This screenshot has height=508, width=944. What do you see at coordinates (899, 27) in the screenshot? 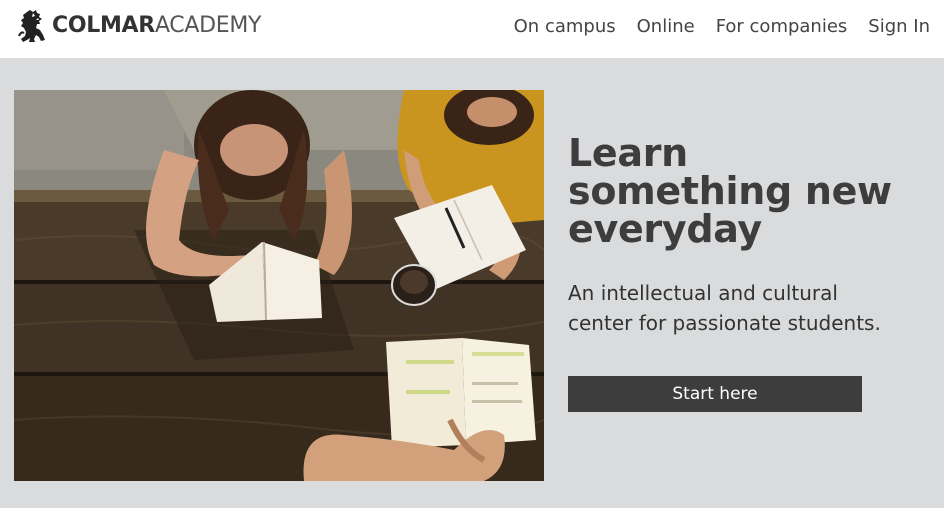
I see `nav-link-sign-in: Sign In` at bounding box center [899, 27].